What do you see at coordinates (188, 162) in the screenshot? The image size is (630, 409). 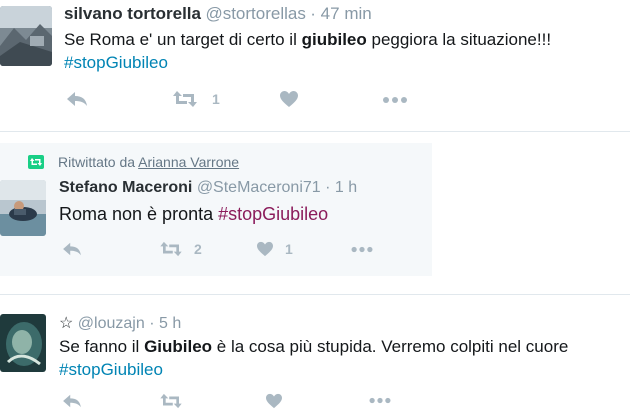 I see `retweeter-link: Arianna Varrone` at bounding box center [188, 162].